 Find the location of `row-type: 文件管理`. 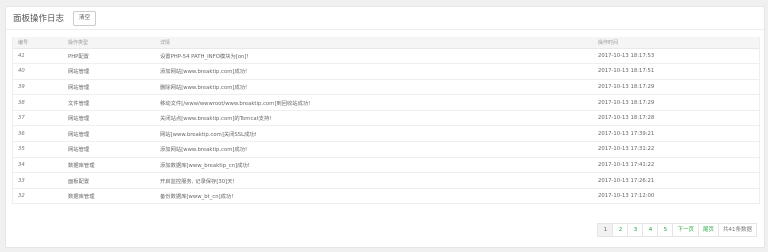

row-type: 文件管理 is located at coordinates (79, 103).